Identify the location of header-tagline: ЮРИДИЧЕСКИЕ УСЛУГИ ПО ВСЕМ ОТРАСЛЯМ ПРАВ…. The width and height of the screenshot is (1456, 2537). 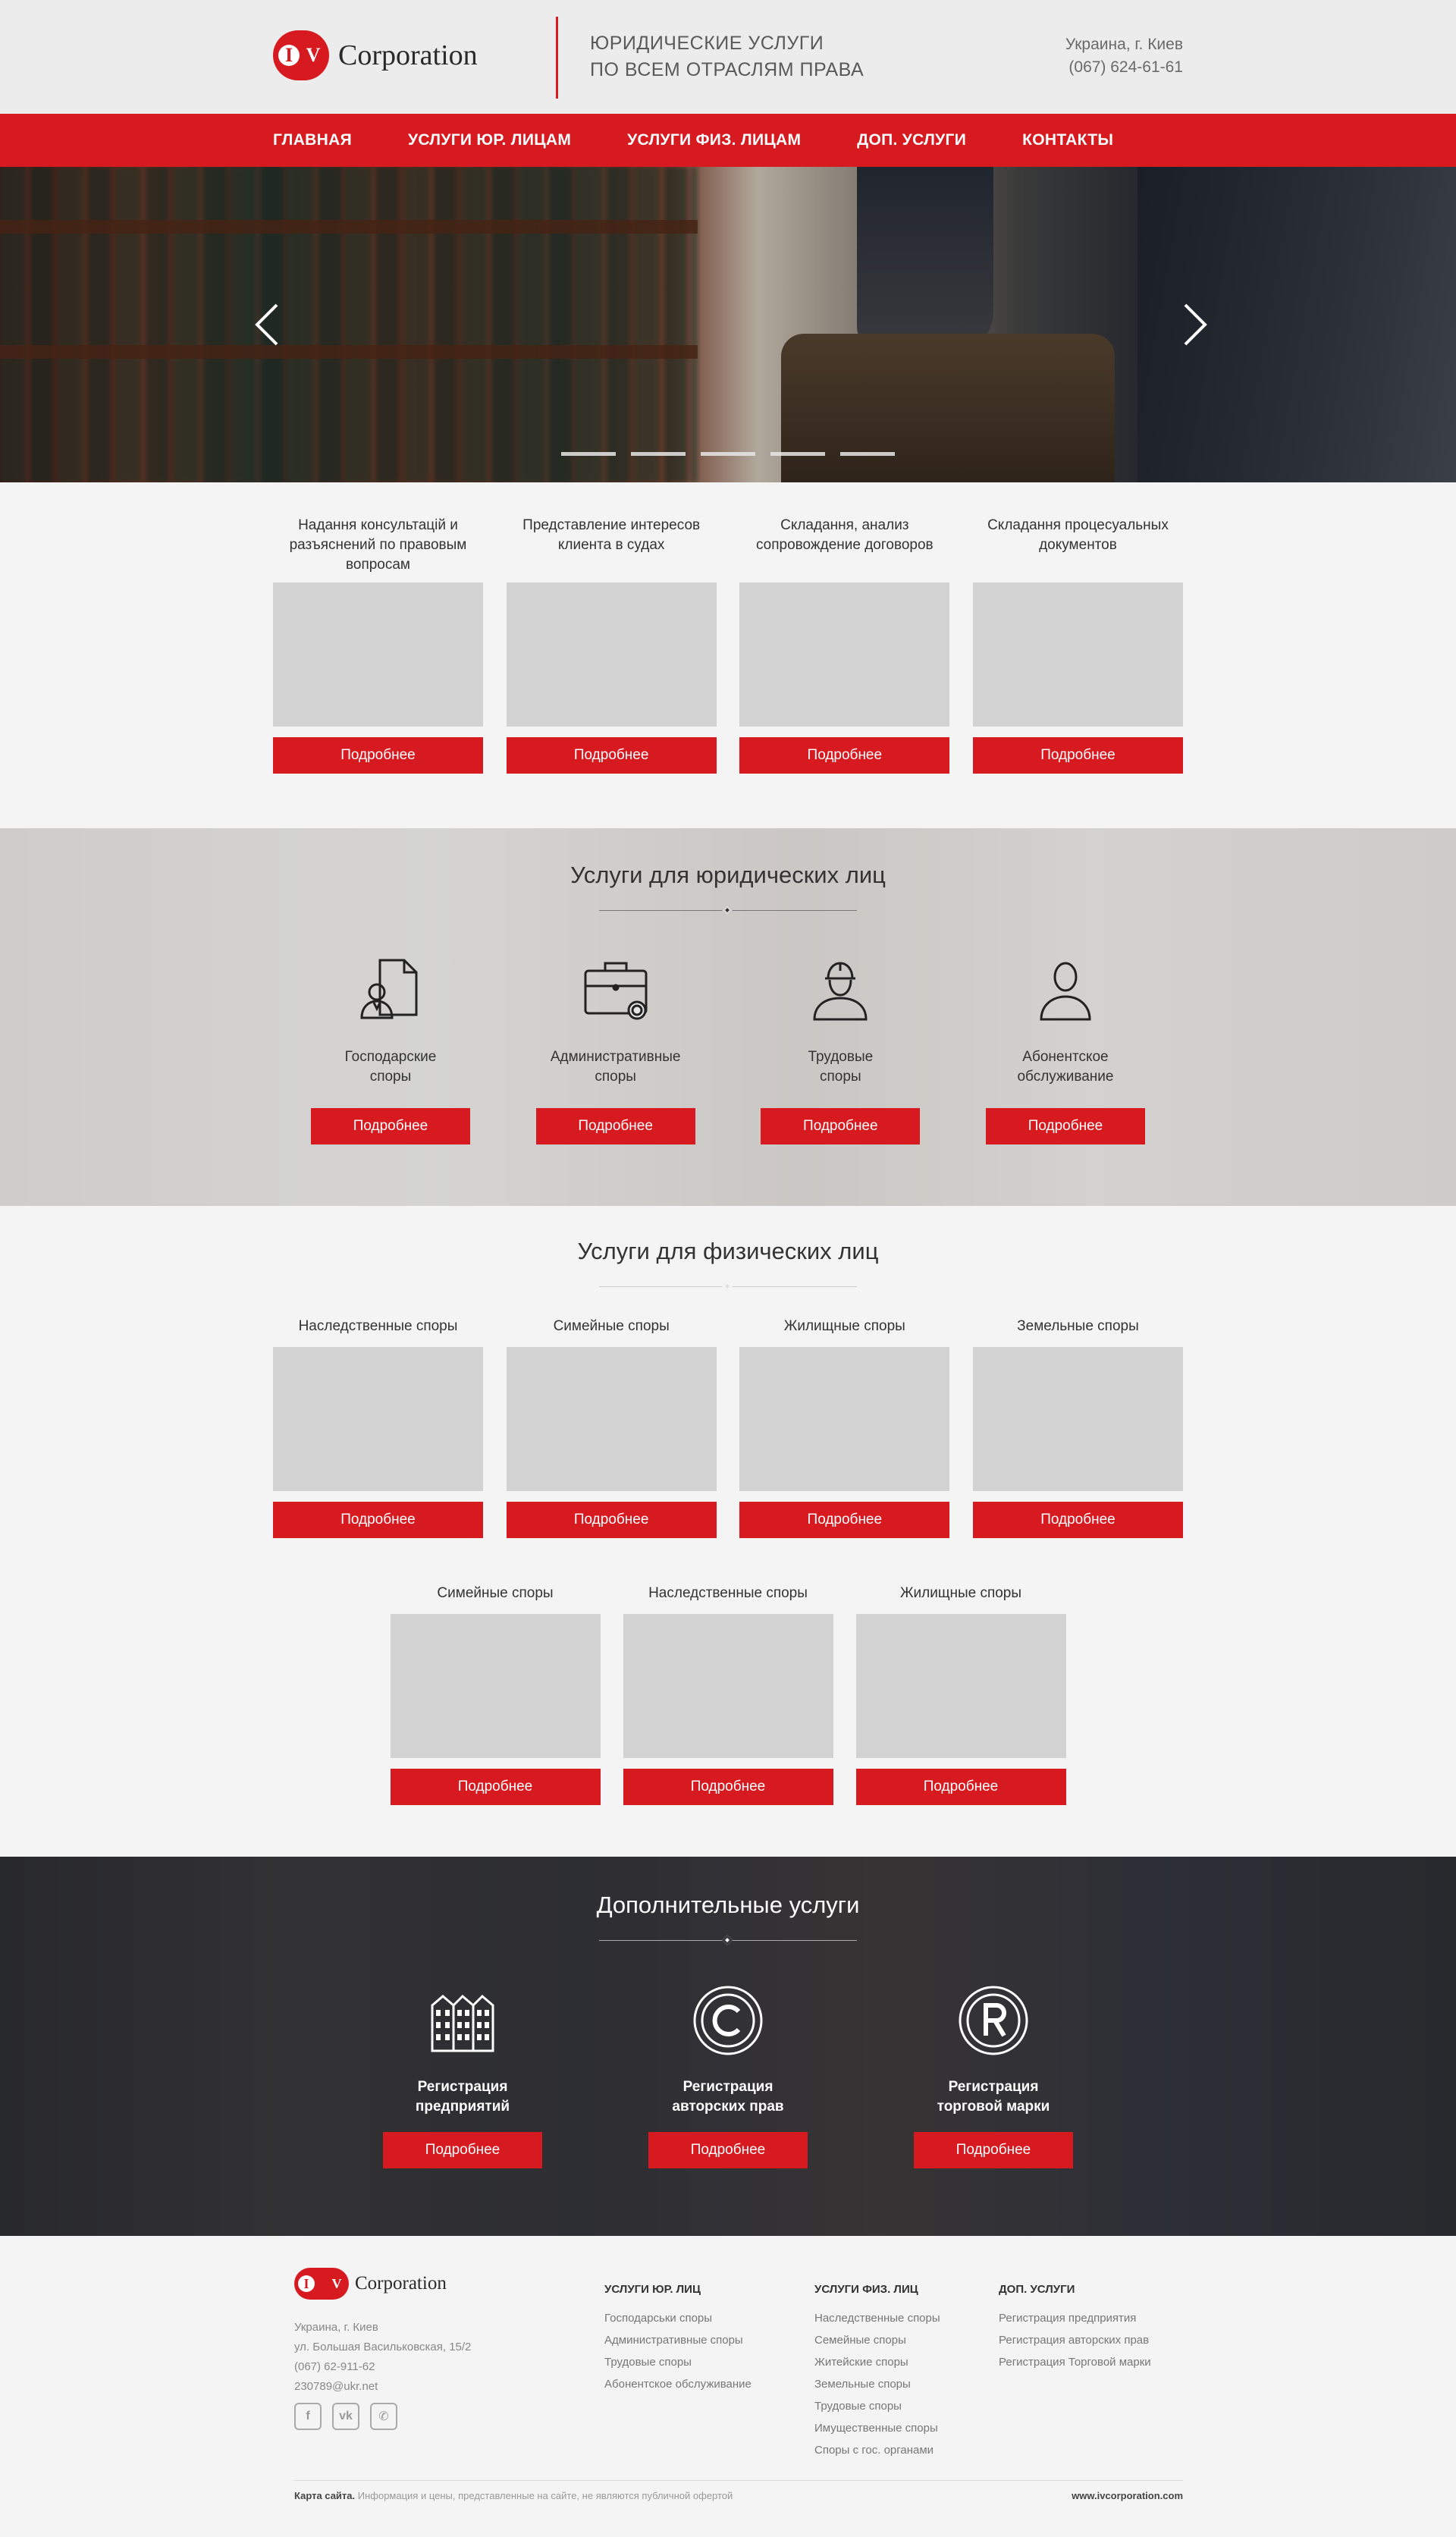
(727, 56).